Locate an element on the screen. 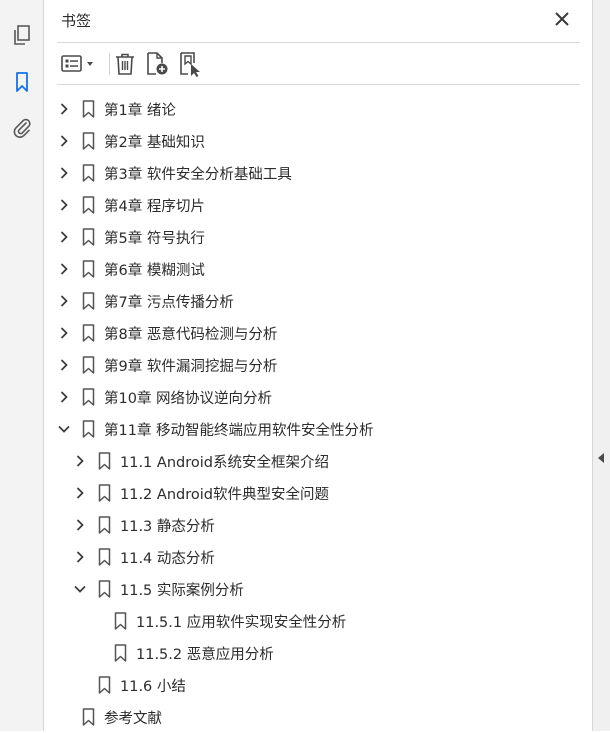 The image size is (610, 733). bookmark-row: 11.4 动态分析 is located at coordinates (144, 557).